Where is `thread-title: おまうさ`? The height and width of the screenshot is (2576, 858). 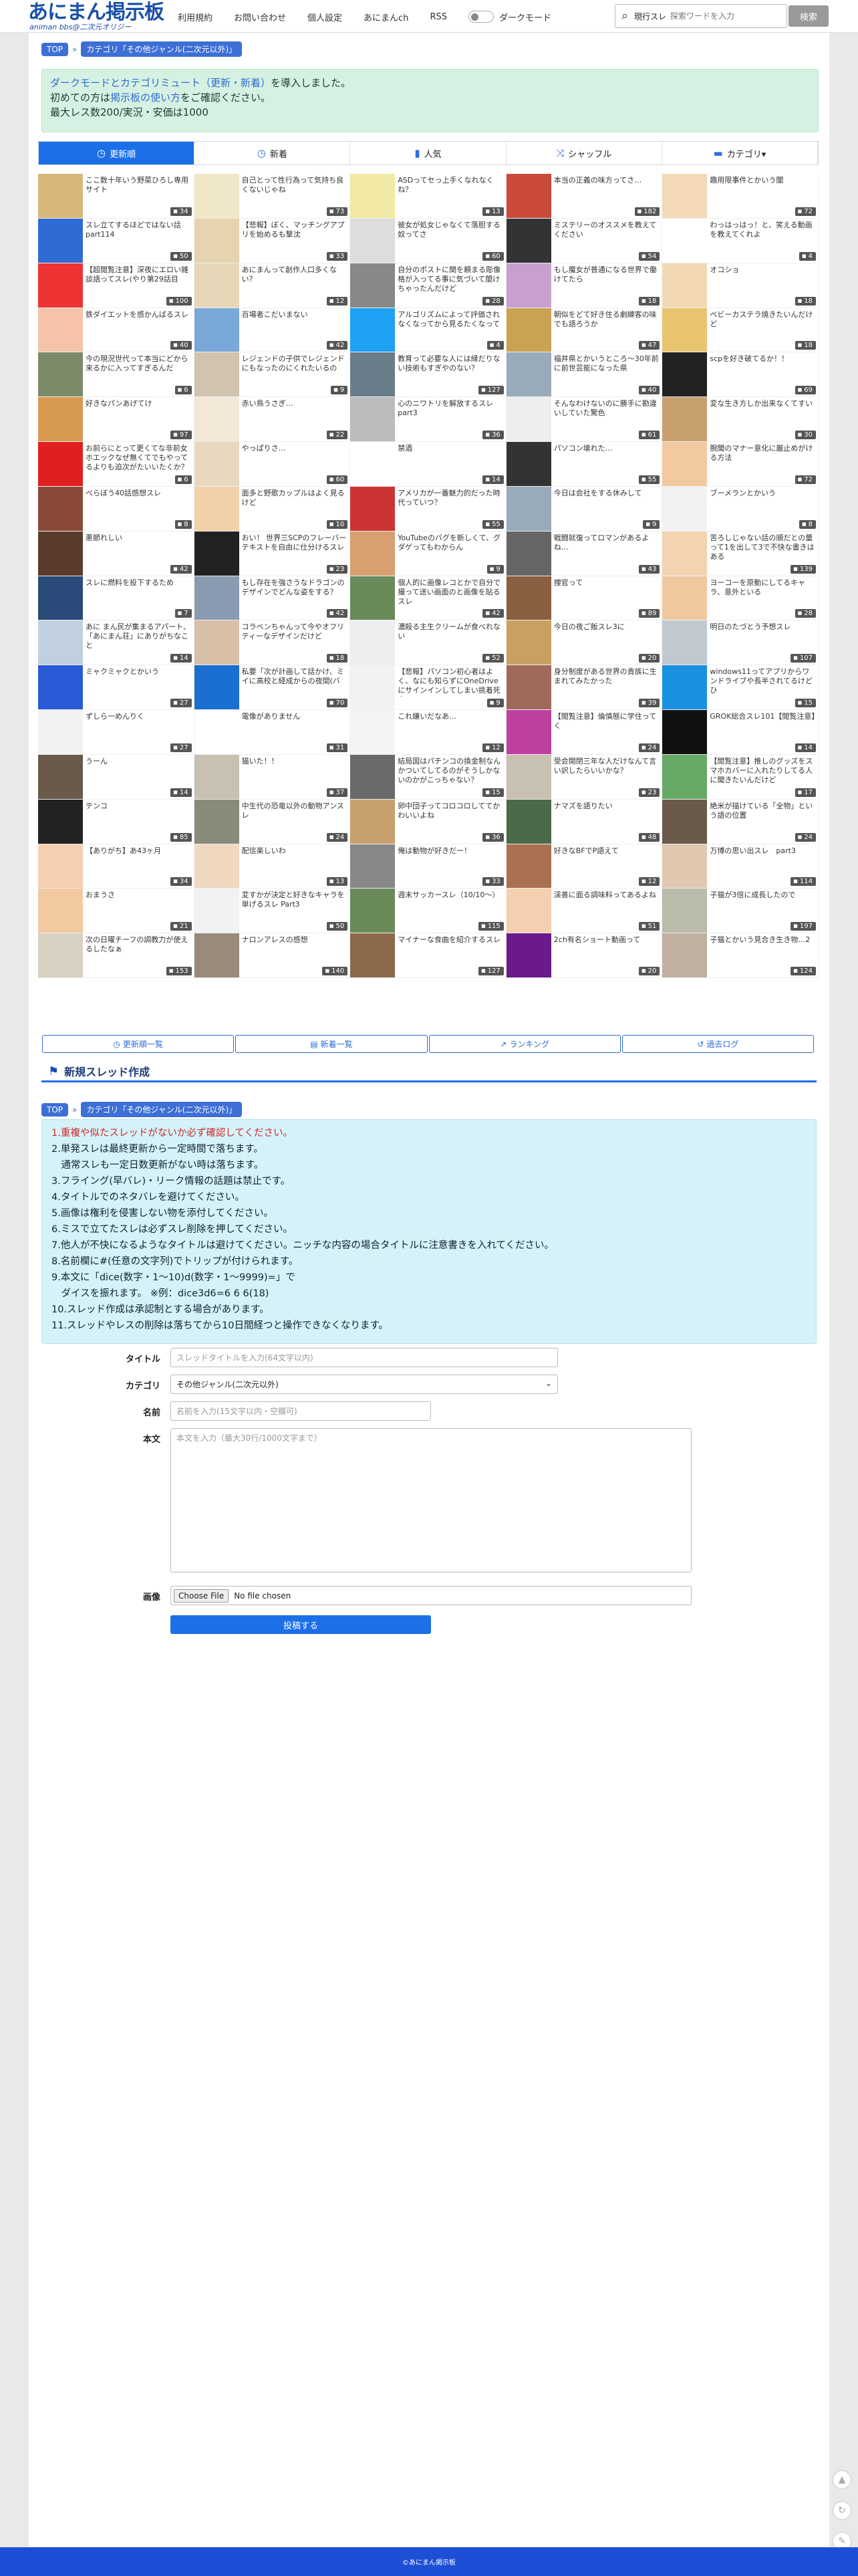
thread-title: おまうさ is located at coordinates (138, 895).